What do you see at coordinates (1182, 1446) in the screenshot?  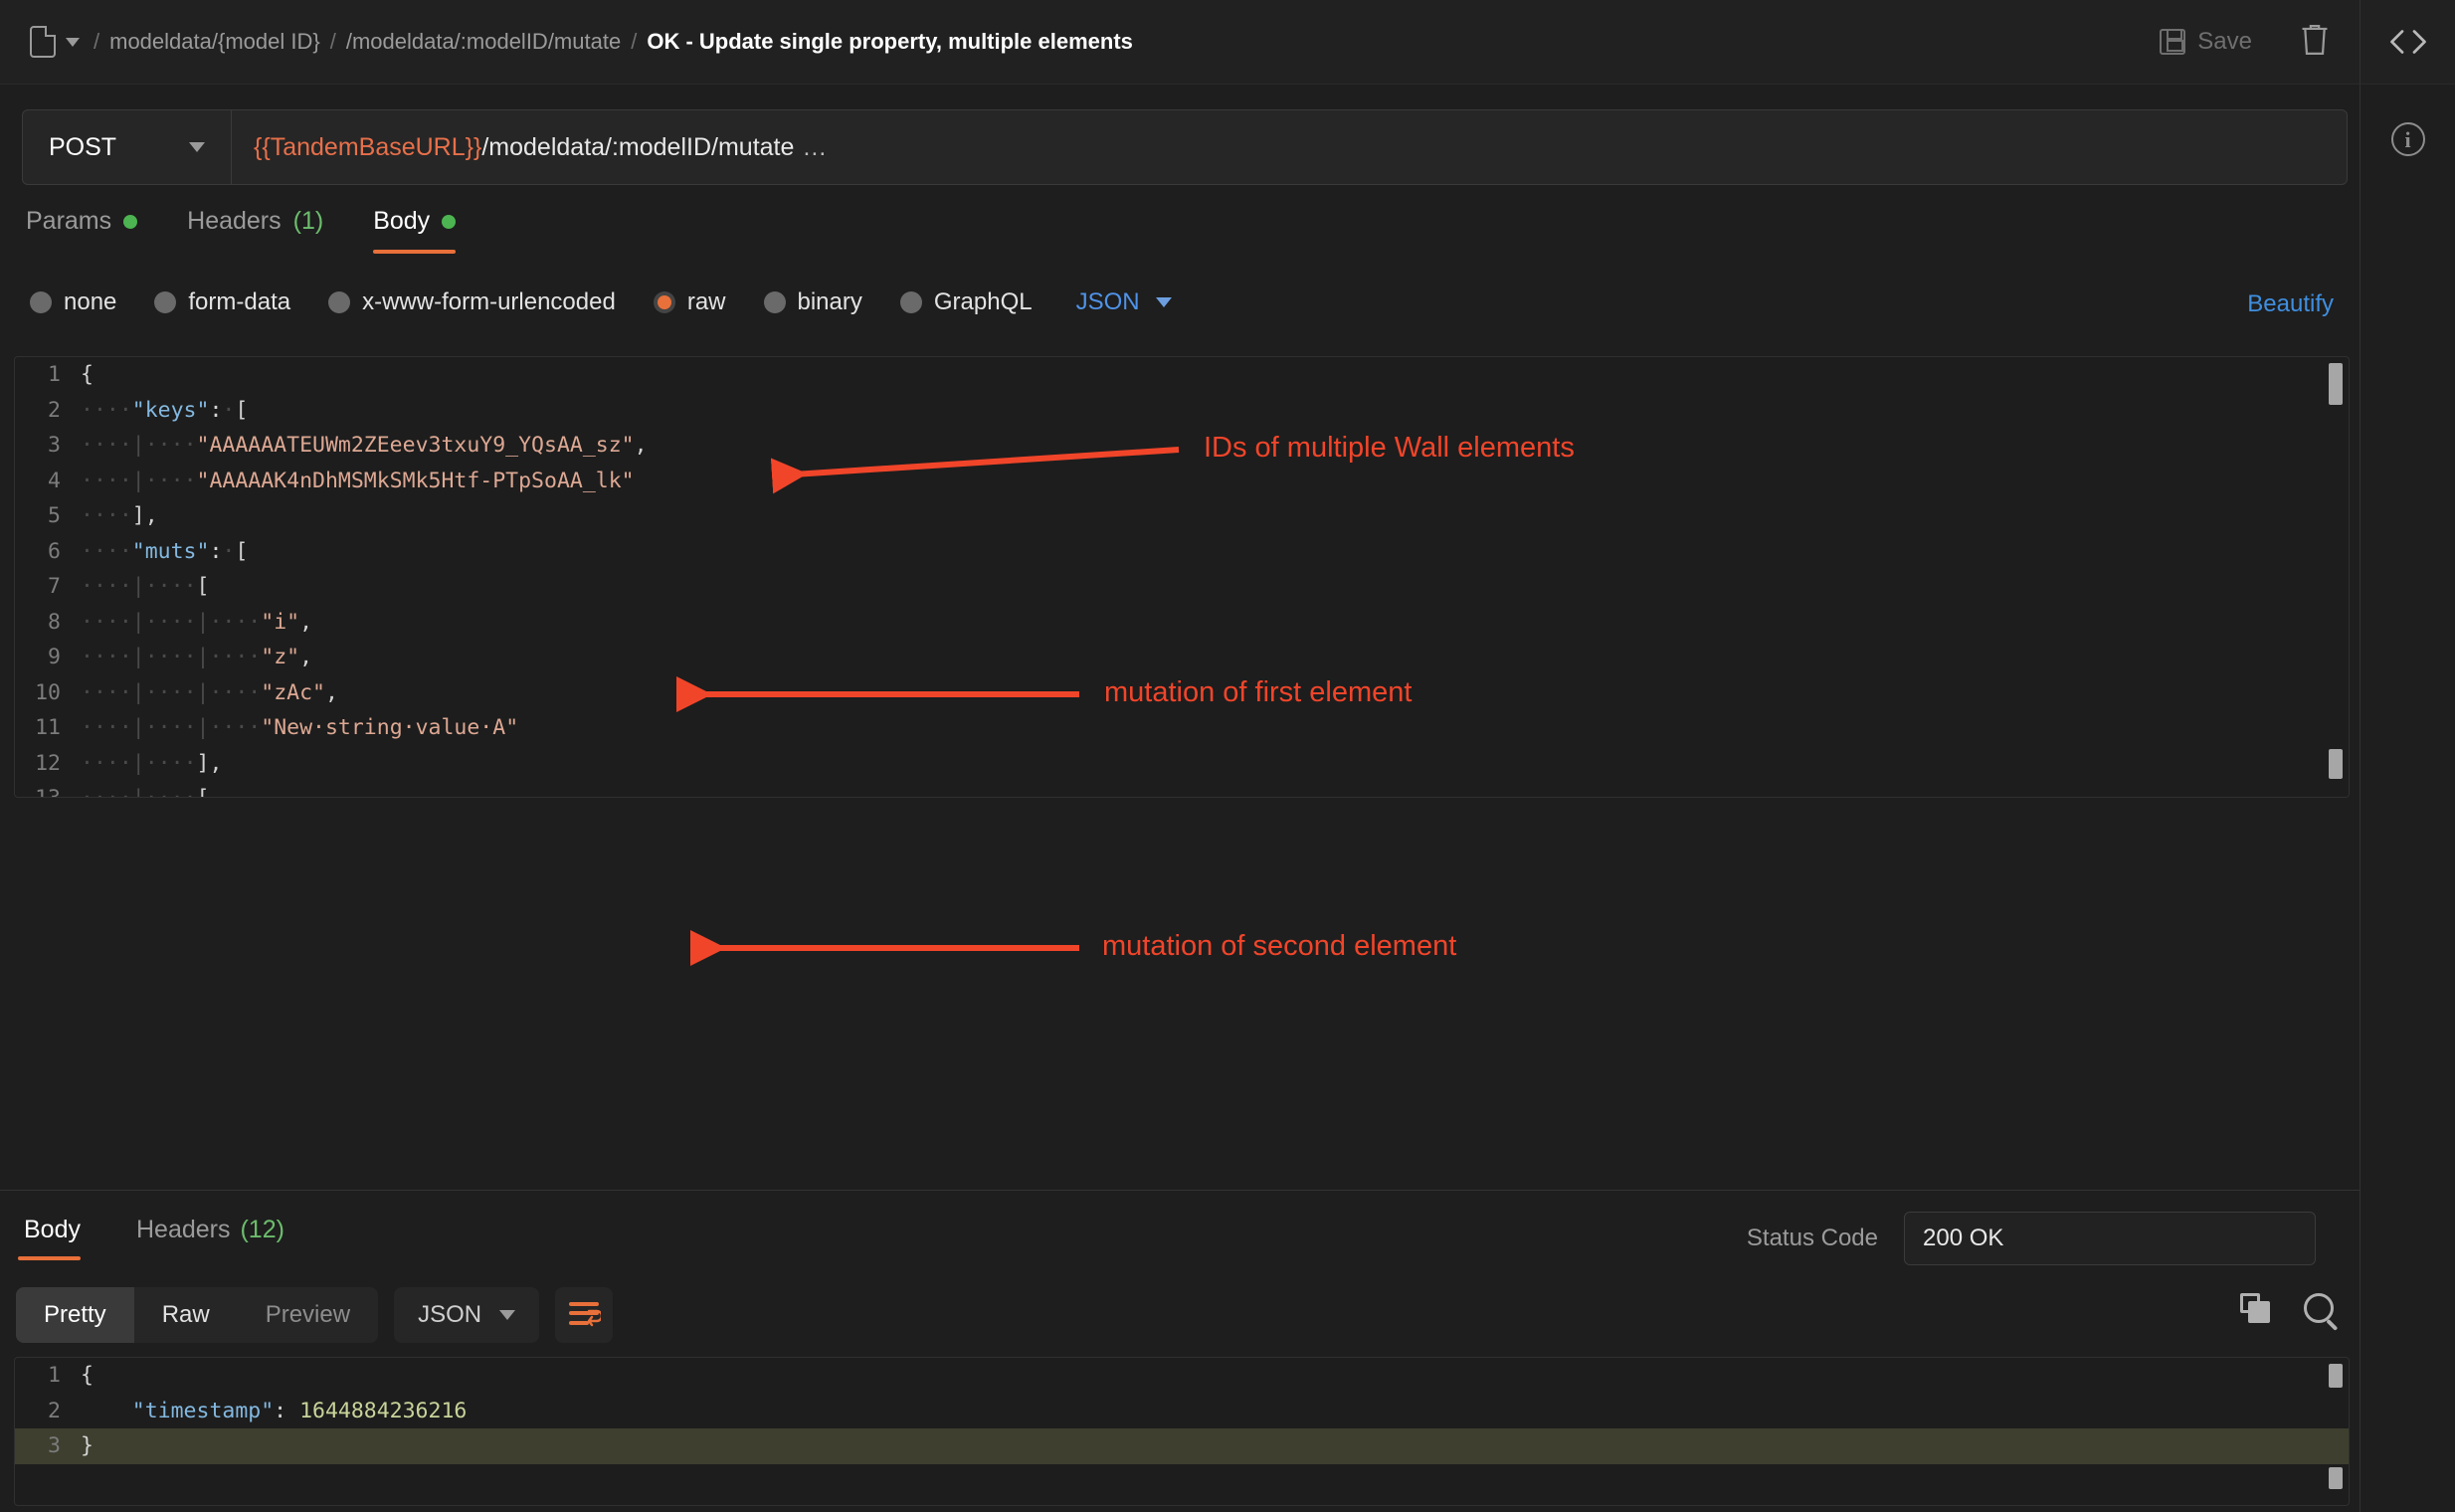 I see `code-line: 3}` at bounding box center [1182, 1446].